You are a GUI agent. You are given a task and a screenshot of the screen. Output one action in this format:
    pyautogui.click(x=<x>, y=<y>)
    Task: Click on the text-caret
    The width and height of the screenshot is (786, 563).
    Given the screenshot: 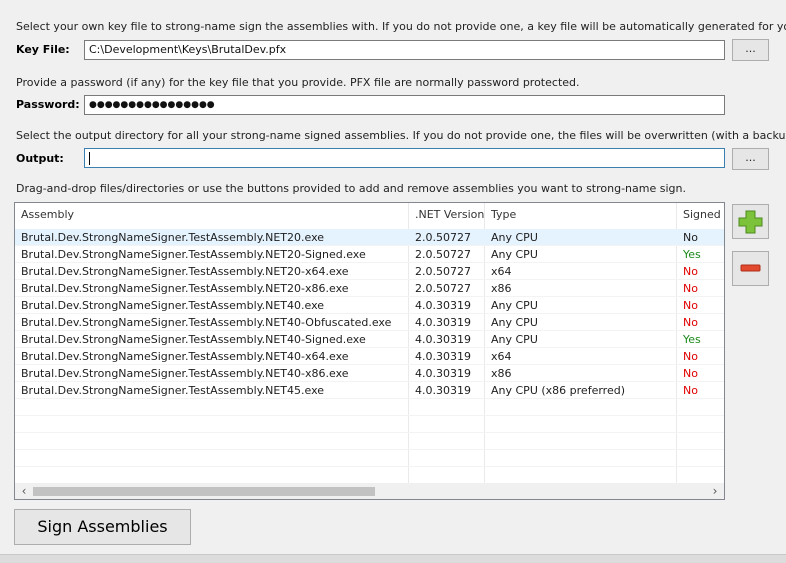 What is the action you would take?
    pyautogui.click(x=89, y=158)
    